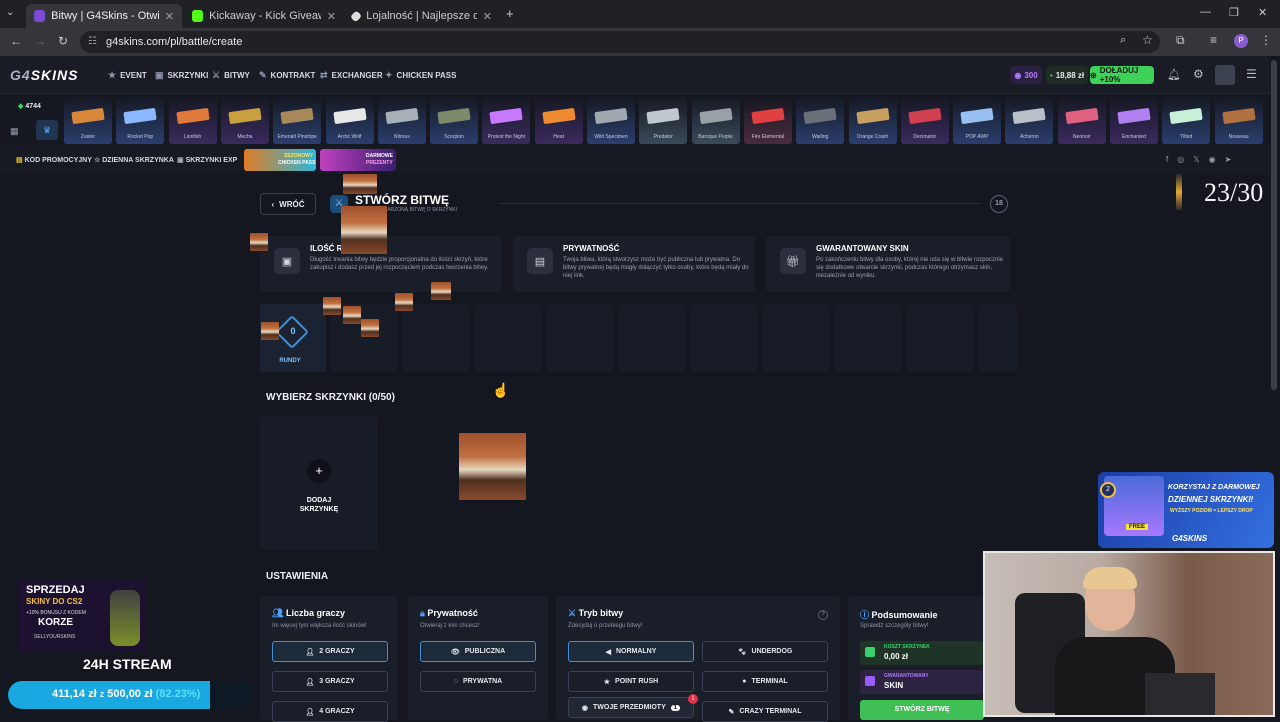  What do you see at coordinates (140, 120) in the screenshot?
I see `drop-item: Rocket Pop` at bounding box center [140, 120].